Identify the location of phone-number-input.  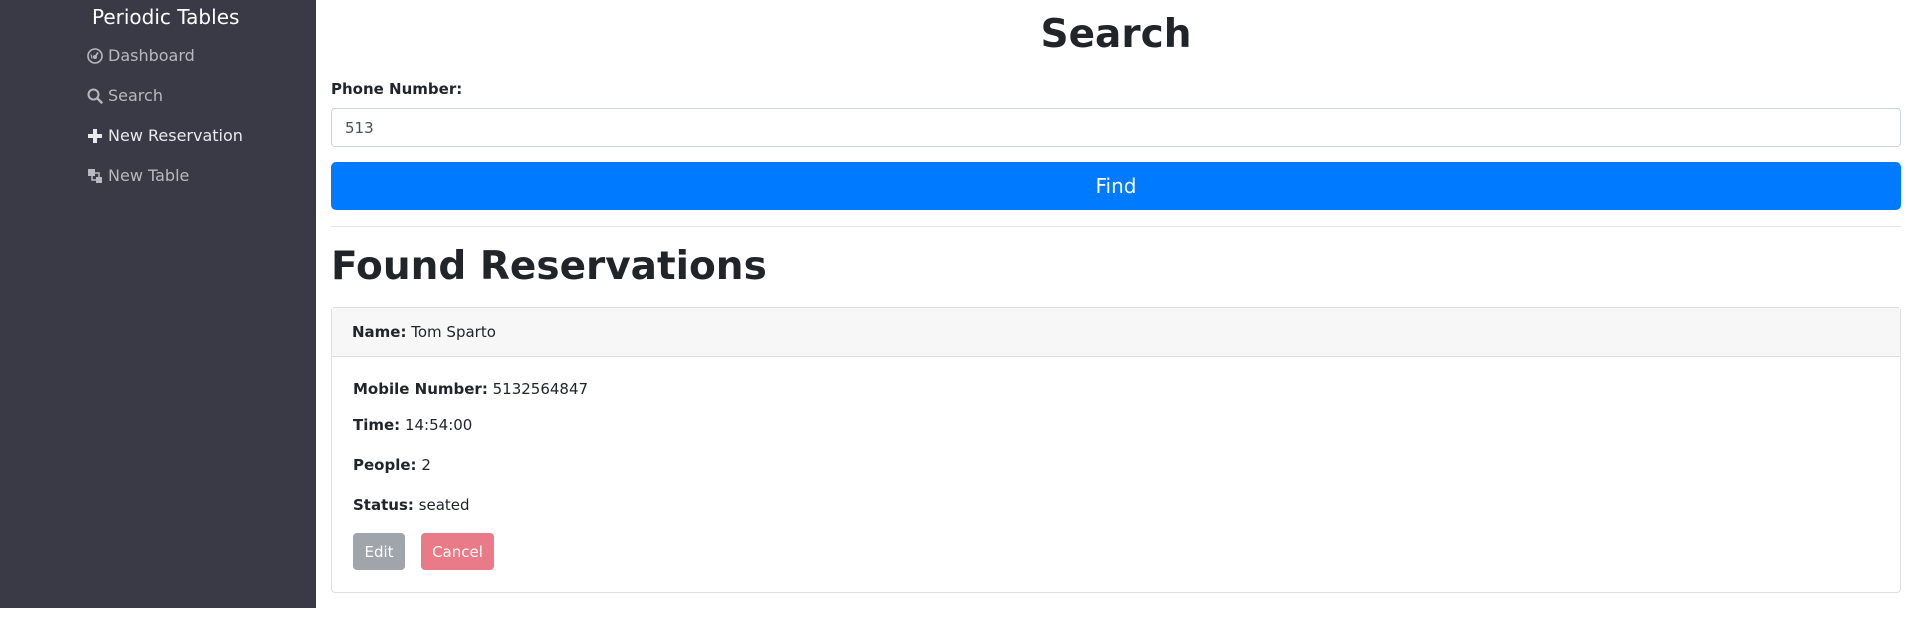
(1116, 127).